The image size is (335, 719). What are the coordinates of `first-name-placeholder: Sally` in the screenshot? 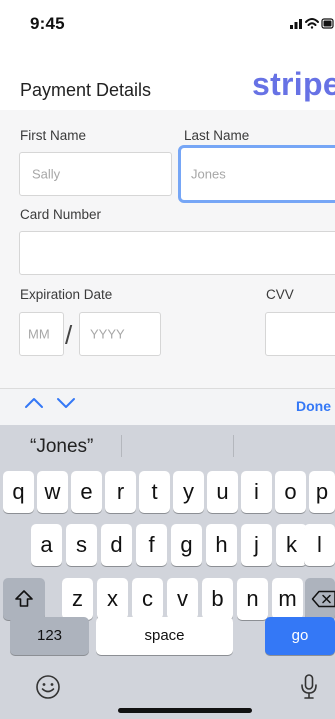 It's located at (46, 174).